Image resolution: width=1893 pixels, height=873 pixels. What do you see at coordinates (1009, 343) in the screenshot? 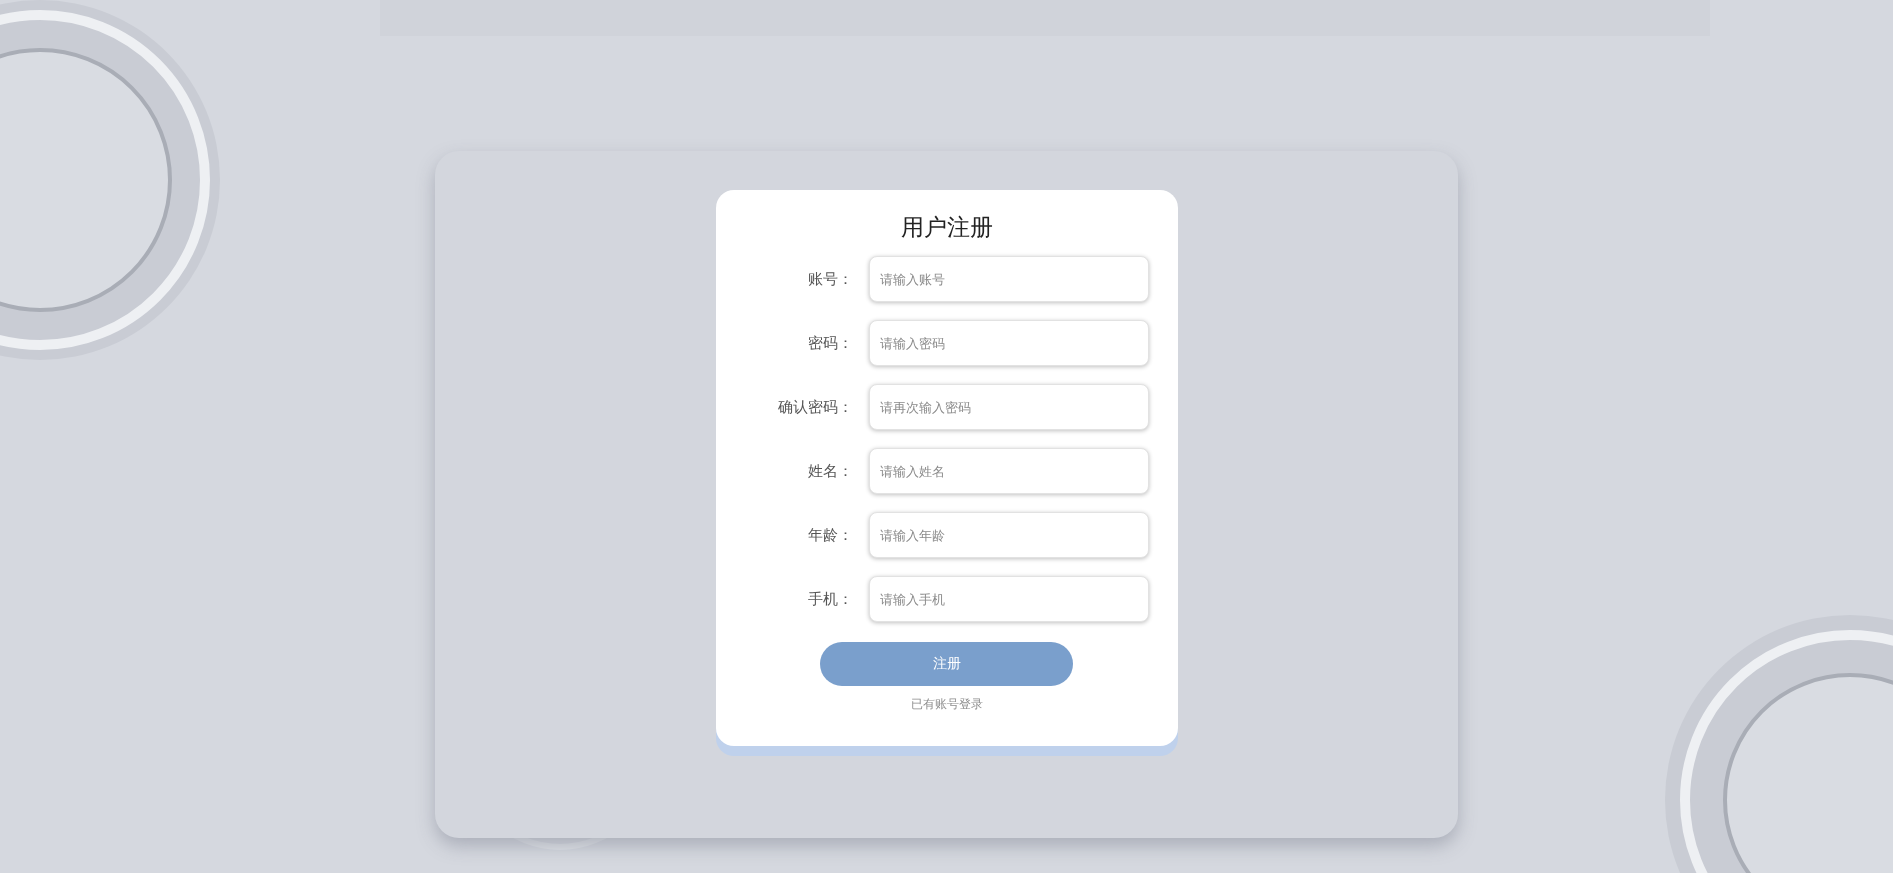
I see `input-field: 请输入密码` at bounding box center [1009, 343].